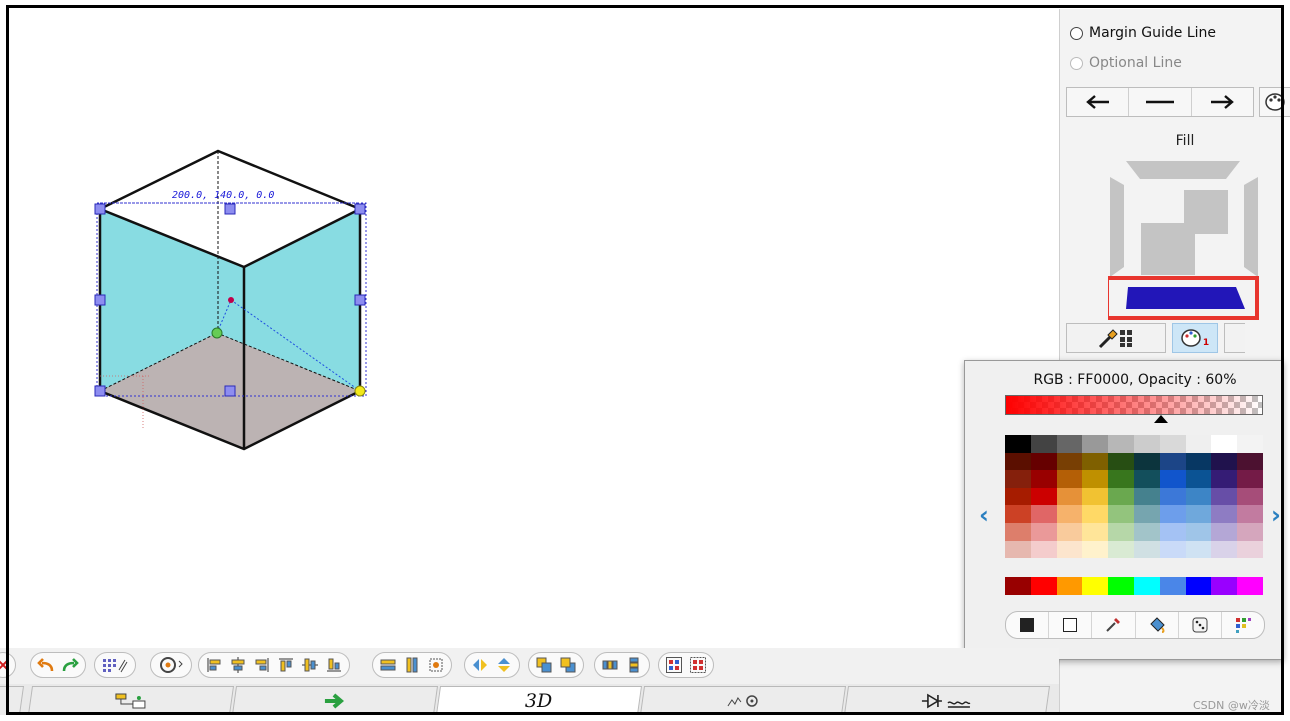 Image resolution: width=1290 pixels, height=721 pixels. Describe the element at coordinates (1231, 705) in the screenshot. I see `watermark-text: CSDN @w冷淡` at that location.